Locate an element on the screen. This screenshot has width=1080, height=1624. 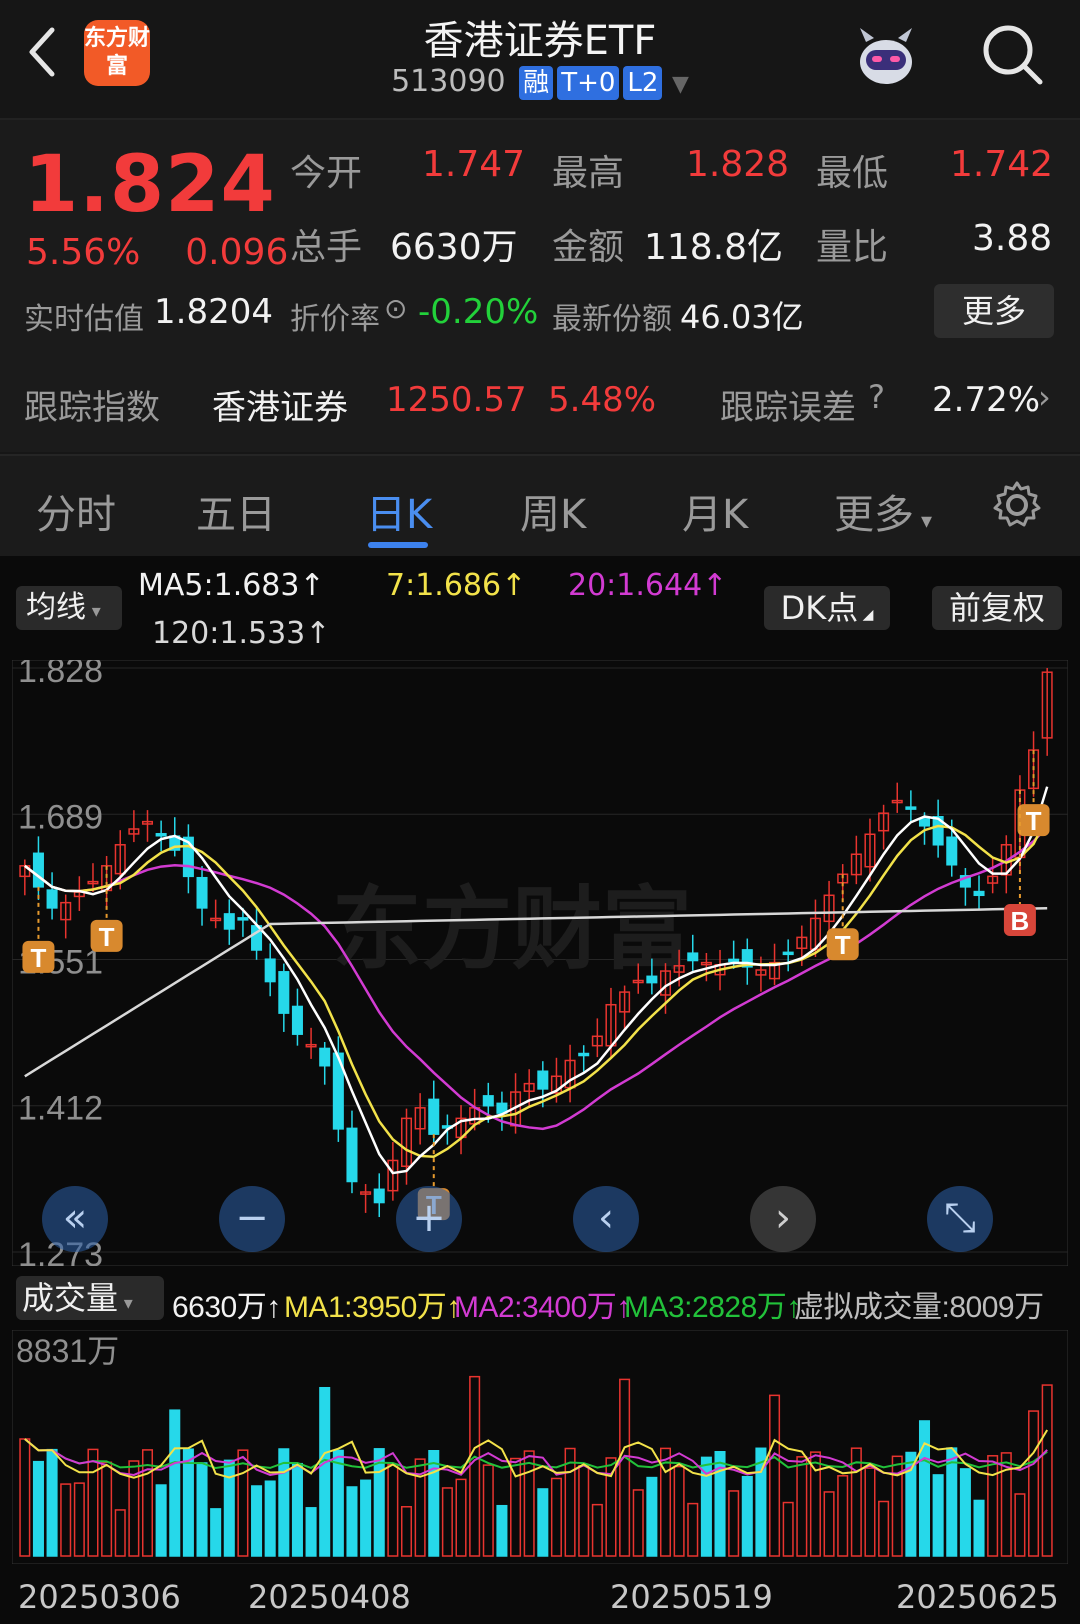
volume-chart: 8831万 is located at coordinates (540, 1447).